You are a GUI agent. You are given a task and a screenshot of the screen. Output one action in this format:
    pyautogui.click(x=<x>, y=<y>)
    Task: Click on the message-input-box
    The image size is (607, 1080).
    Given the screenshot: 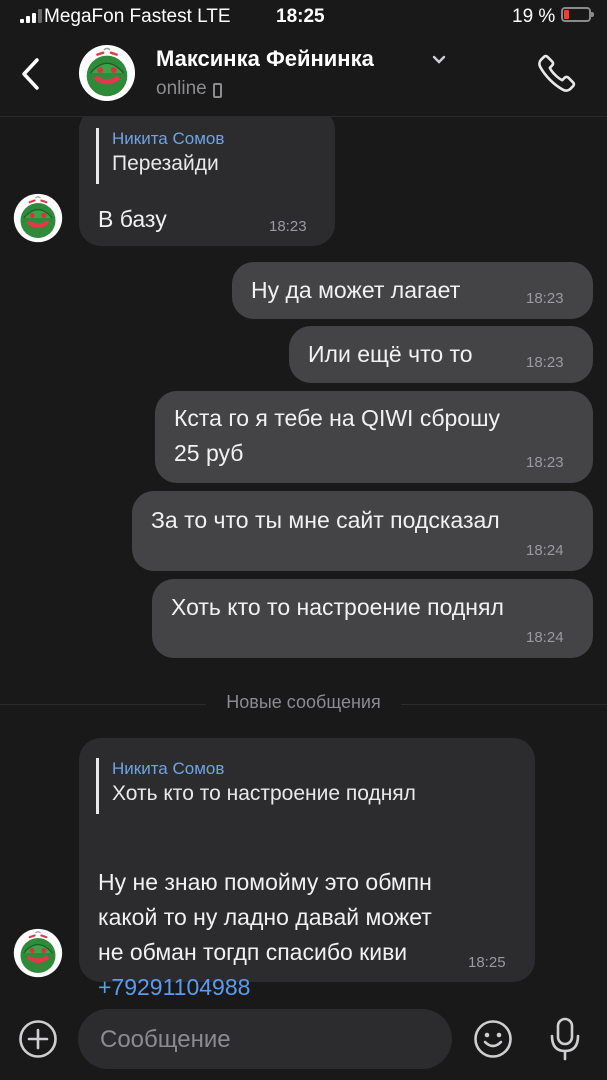 What is the action you would take?
    pyautogui.click(x=265, y=1040)
    